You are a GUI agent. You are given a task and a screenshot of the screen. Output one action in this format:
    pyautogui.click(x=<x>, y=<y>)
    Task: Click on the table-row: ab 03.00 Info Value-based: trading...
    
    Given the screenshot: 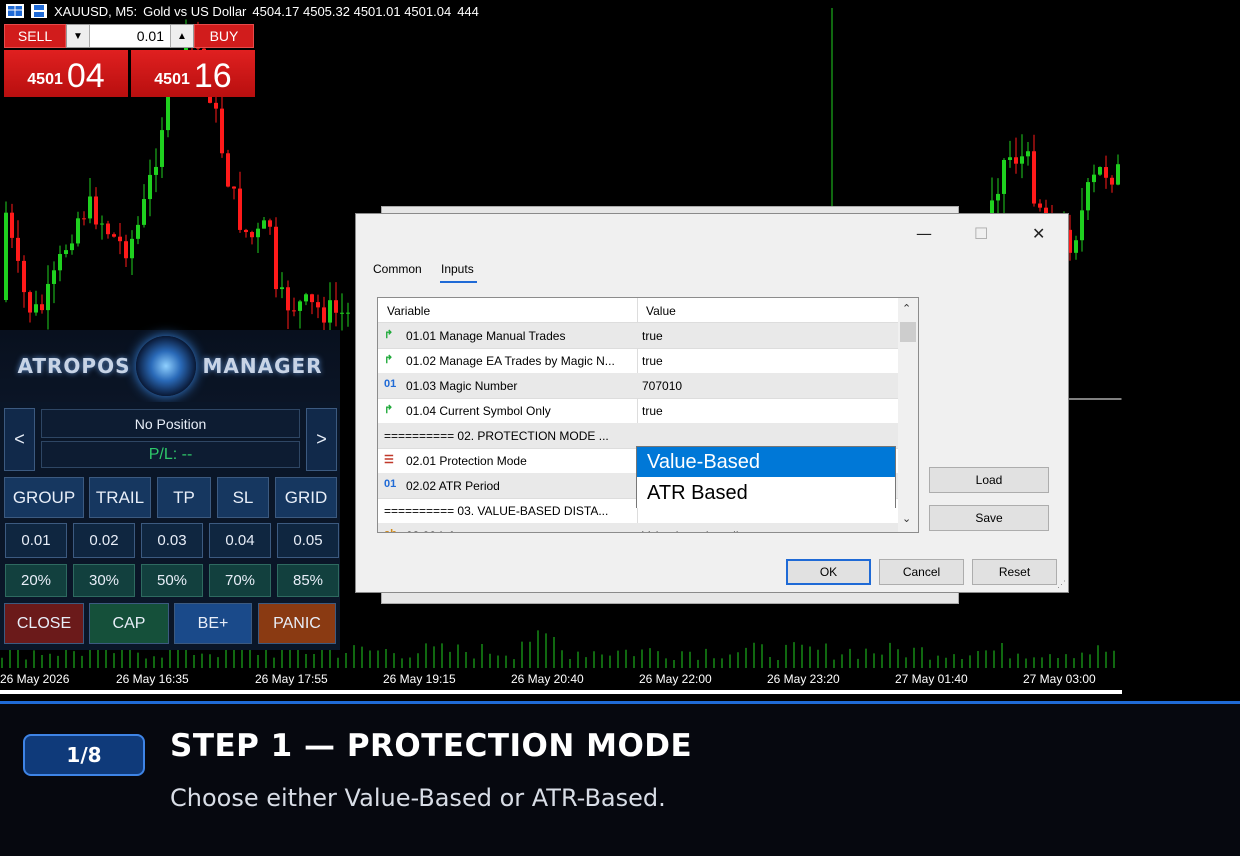 What is the action you would take?
    pyautogui.click(x=638, y=527)
    